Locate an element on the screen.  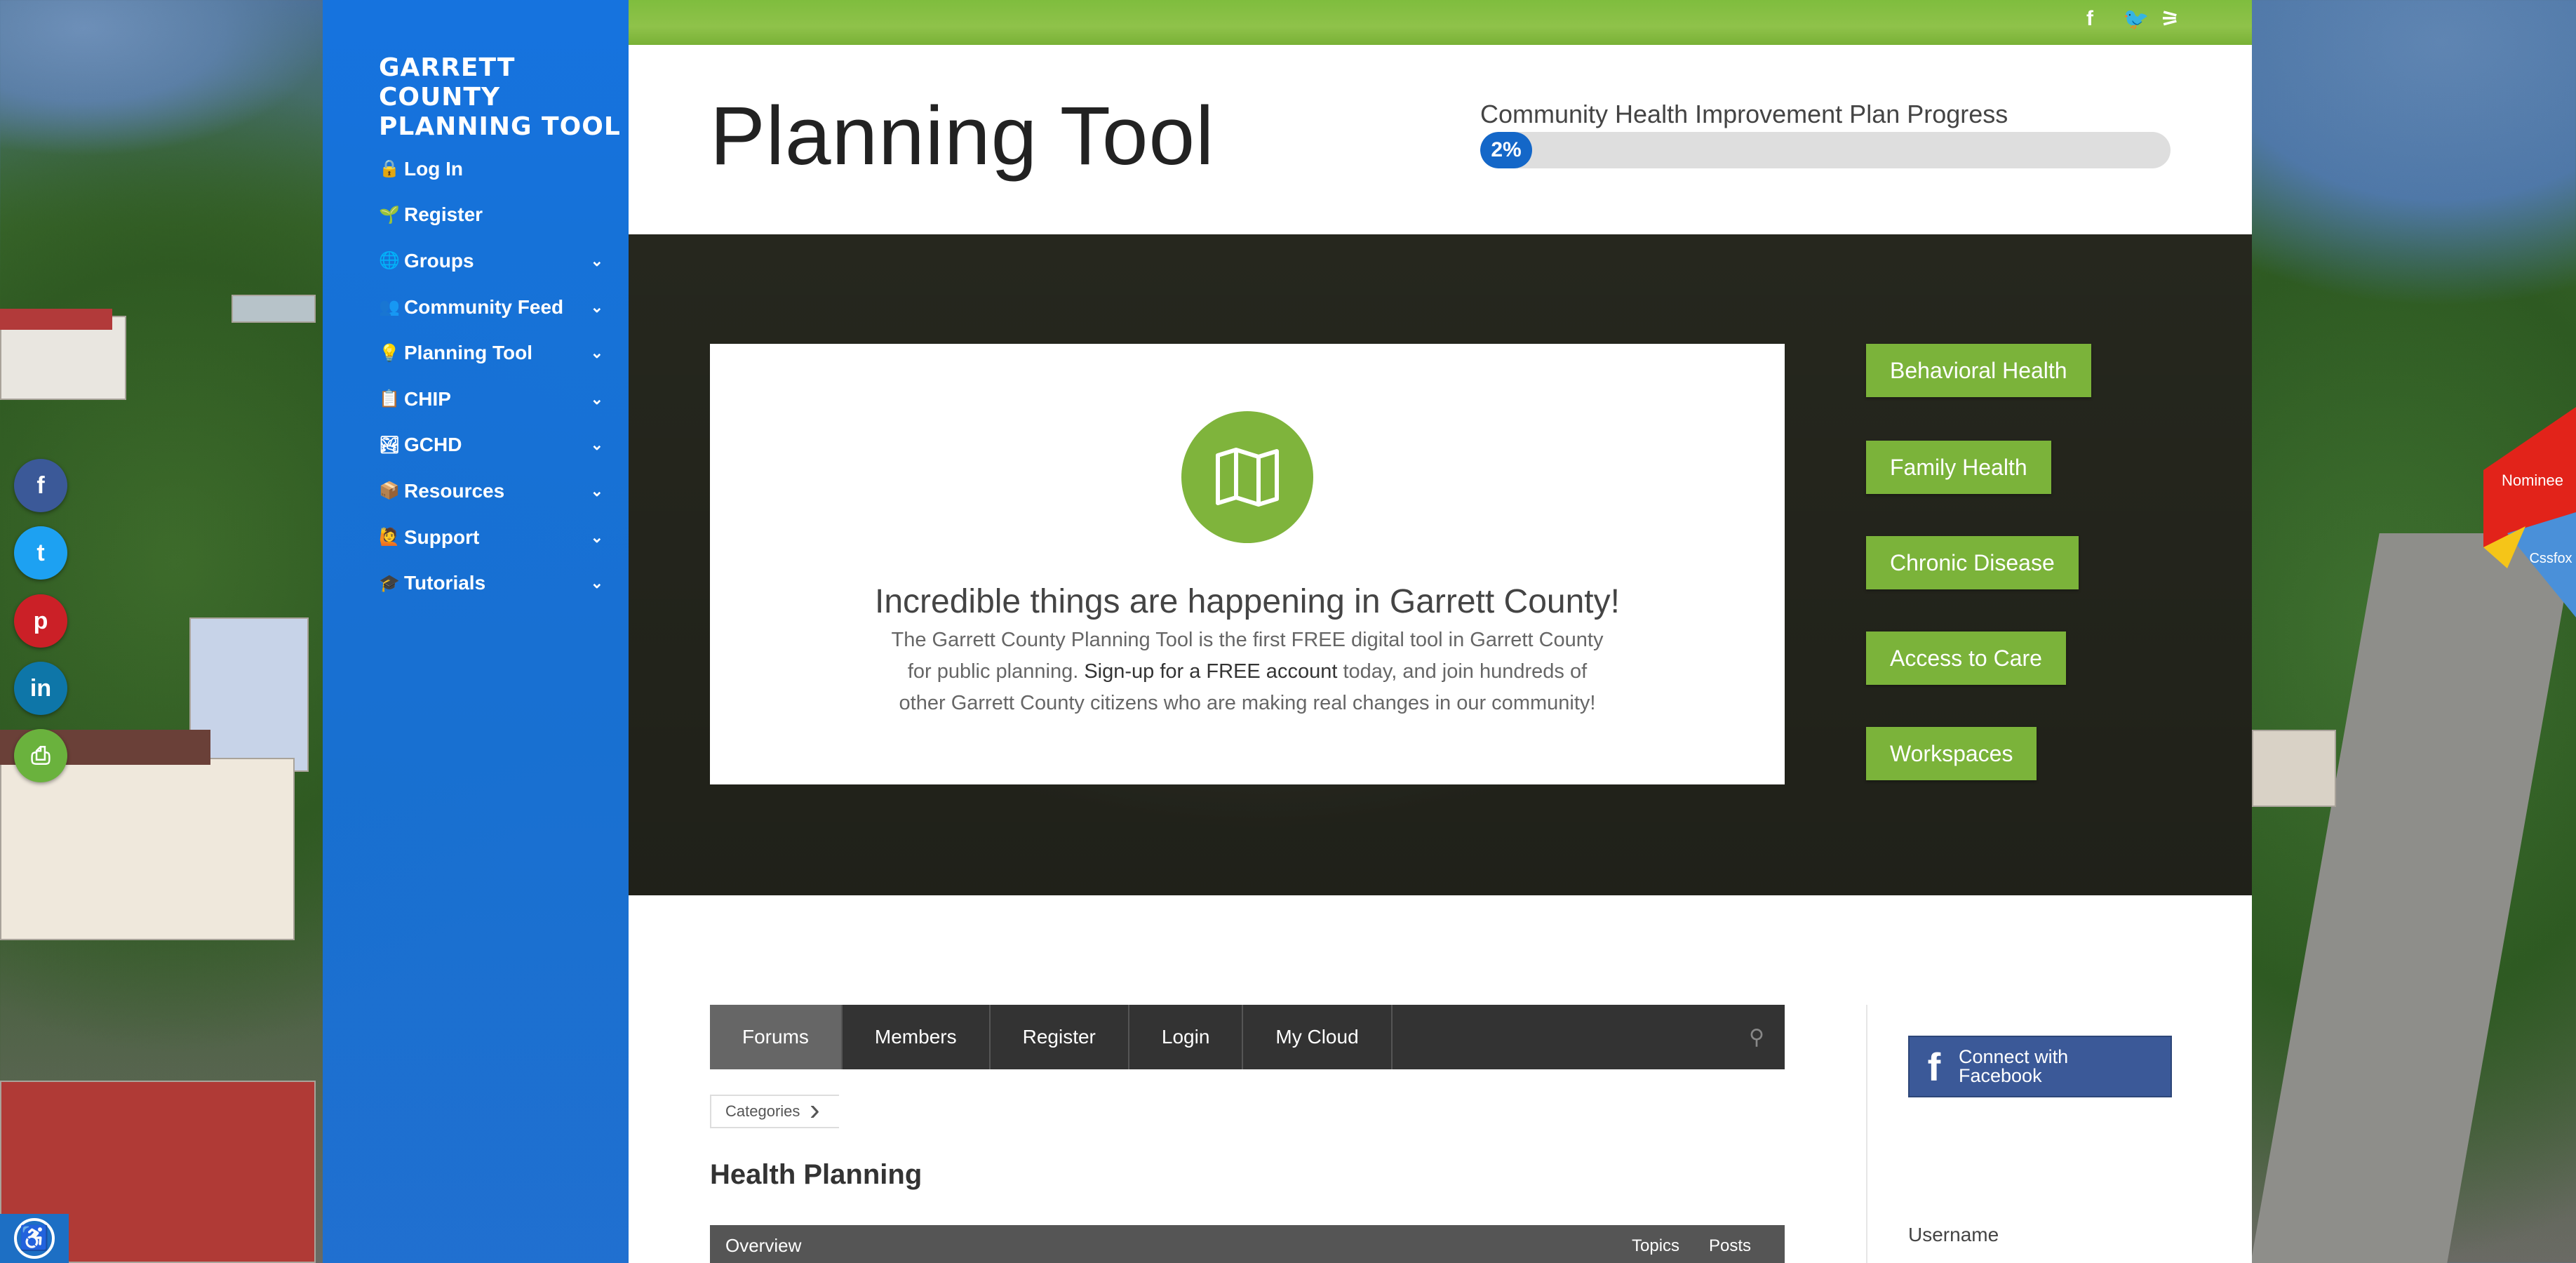
print-share-button: ⎙ is located at coordinates (40, 756).